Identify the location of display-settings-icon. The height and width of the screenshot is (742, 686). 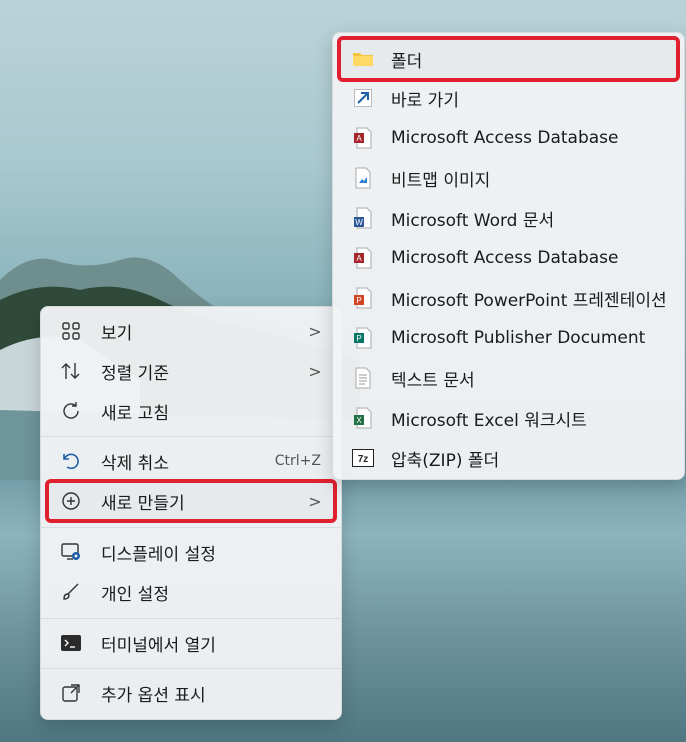
(71, 552).